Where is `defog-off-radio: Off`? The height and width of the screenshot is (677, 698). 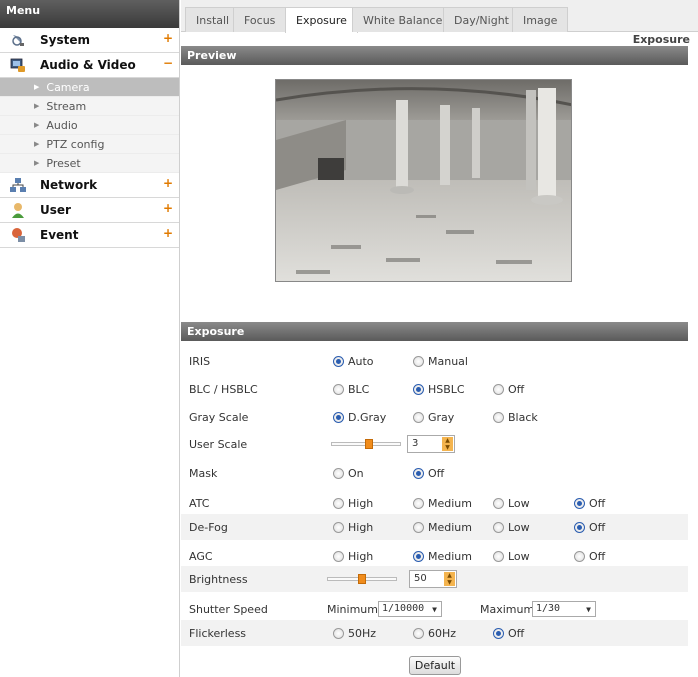 defog-off-radio: Off is located at coordinates (589, 527).